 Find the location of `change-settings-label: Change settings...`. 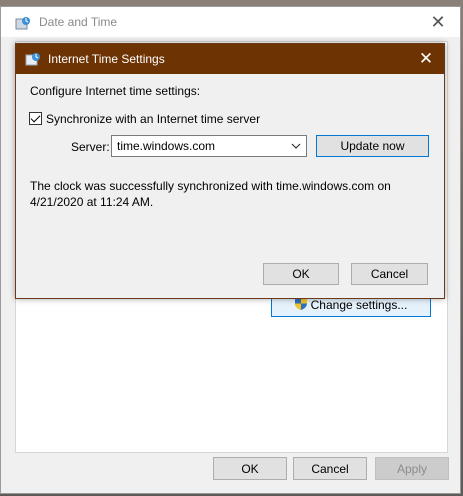

change-settings-label: Change settings... is located at coordinates (359, 305).